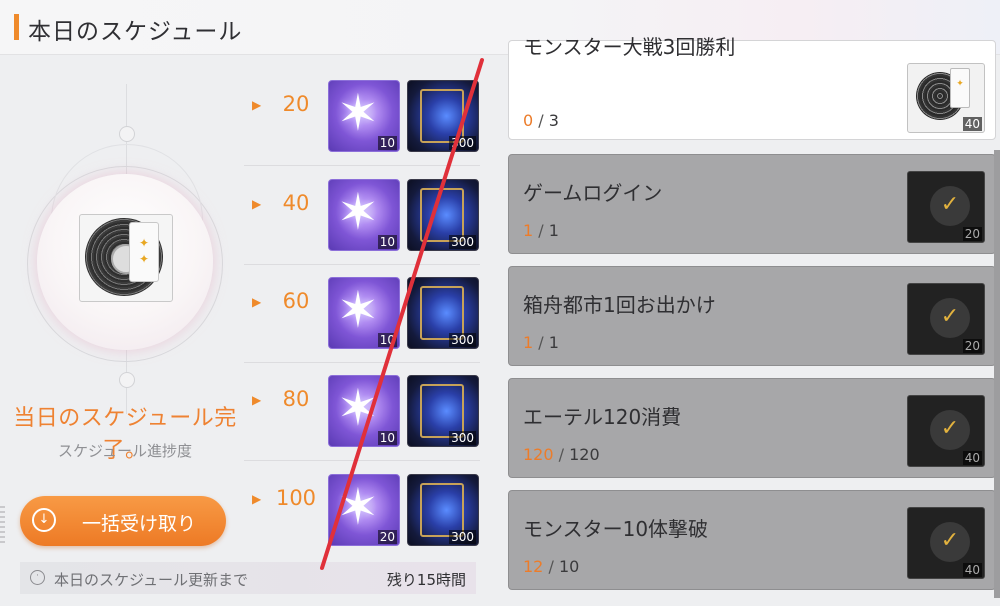  I want to click on reward-tier: ▶ 20 ✶ 10 300, so click(362, 117).